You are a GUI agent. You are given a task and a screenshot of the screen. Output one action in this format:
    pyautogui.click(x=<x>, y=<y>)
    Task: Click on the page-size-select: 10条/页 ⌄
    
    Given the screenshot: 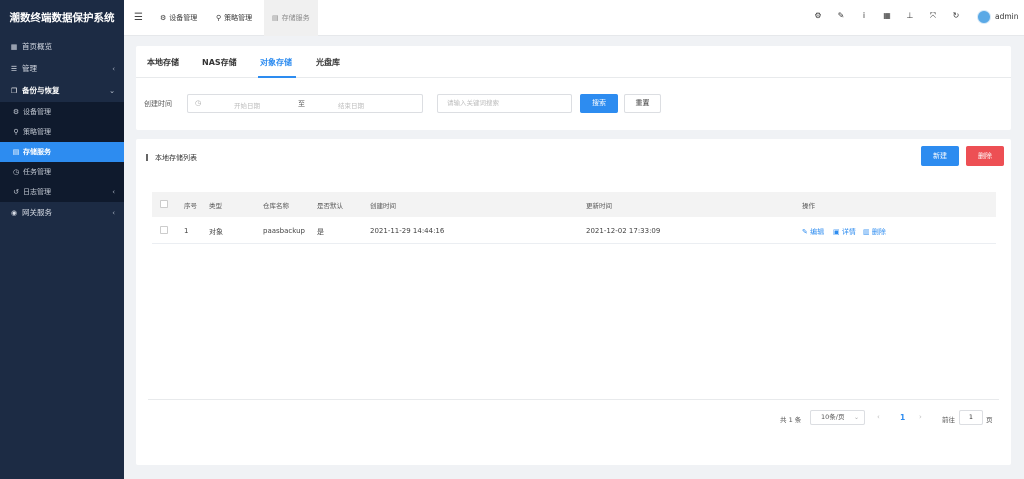 What is the action you would take?
    pyautogui.click(x=837, y=417)
    